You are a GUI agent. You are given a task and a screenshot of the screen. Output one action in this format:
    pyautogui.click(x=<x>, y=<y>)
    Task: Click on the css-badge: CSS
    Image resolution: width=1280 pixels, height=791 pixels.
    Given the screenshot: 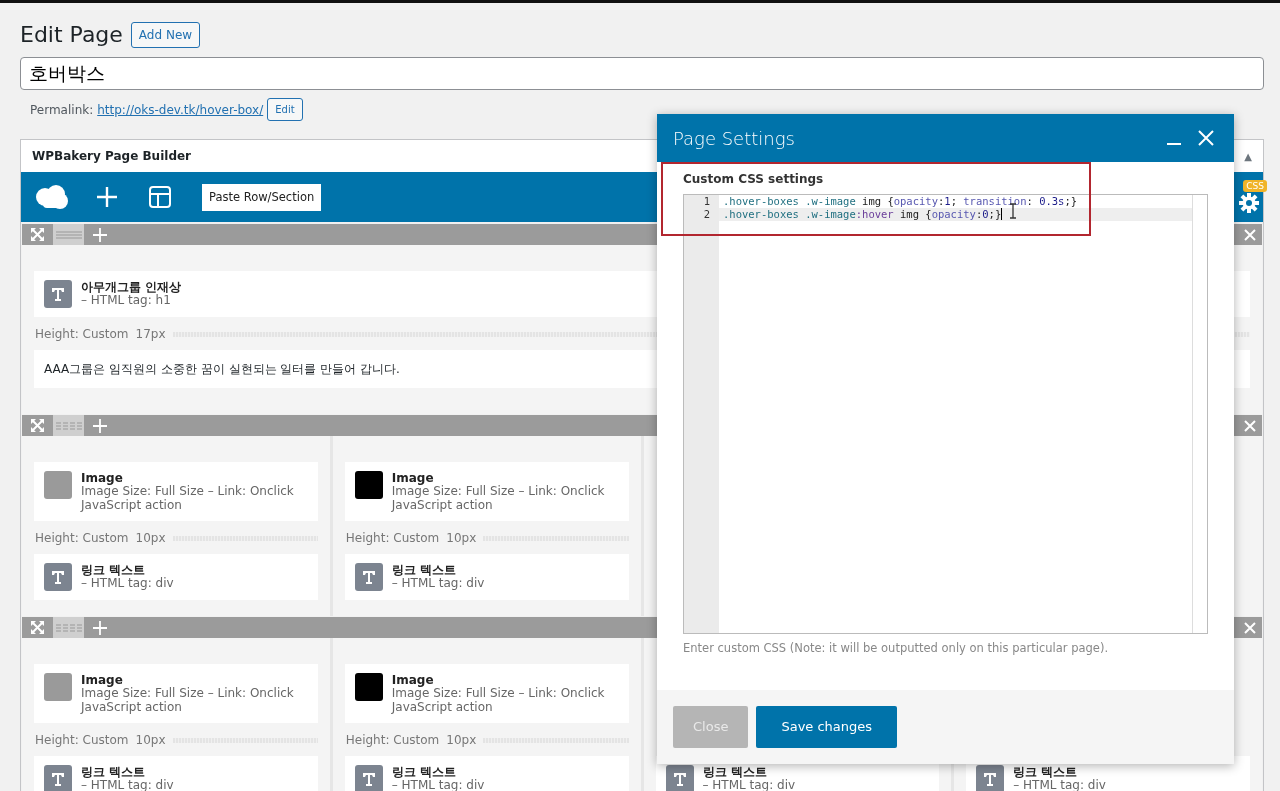 What is the action you would take?
    pyautogui.click(x=1255, y=186)
    